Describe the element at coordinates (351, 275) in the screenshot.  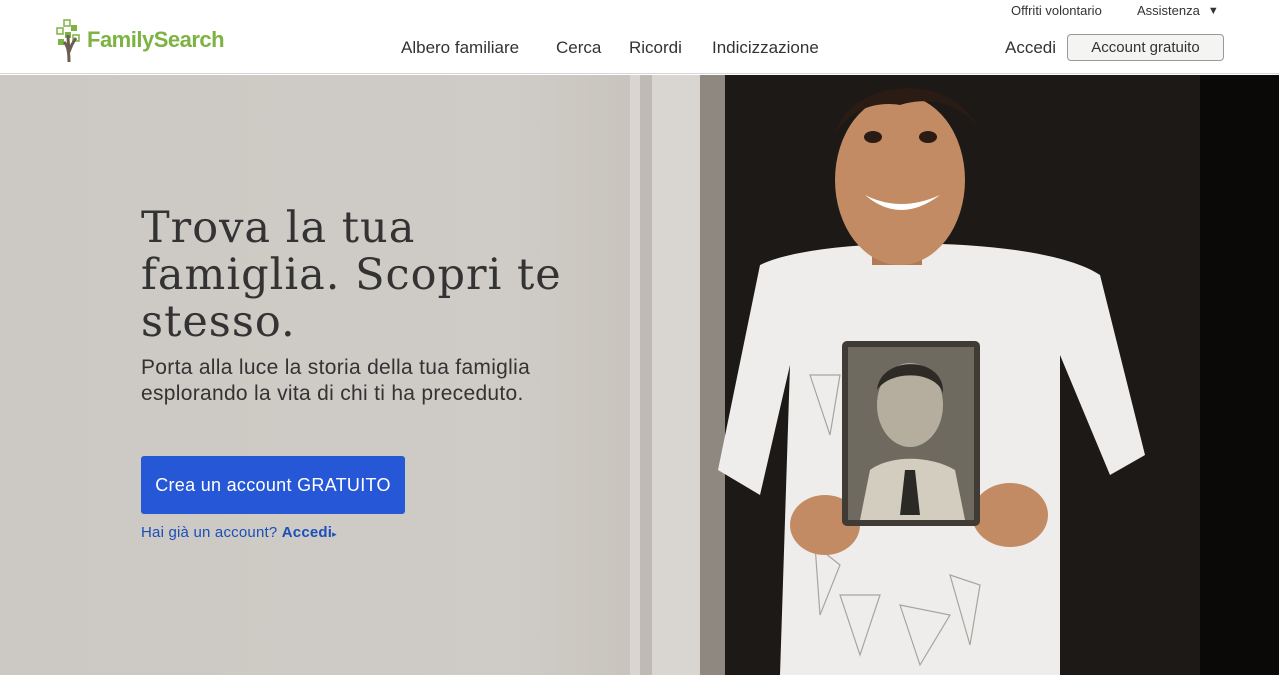
I see `hero-headline: Trova la tua famiglia. Scopri te stesso.` at that location.